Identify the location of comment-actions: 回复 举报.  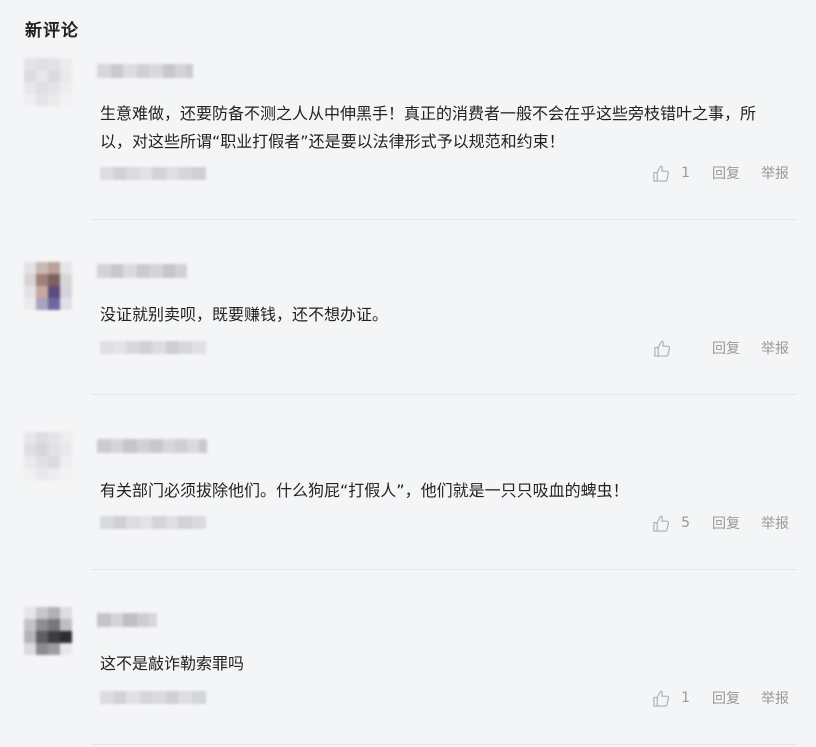
(721, 348).